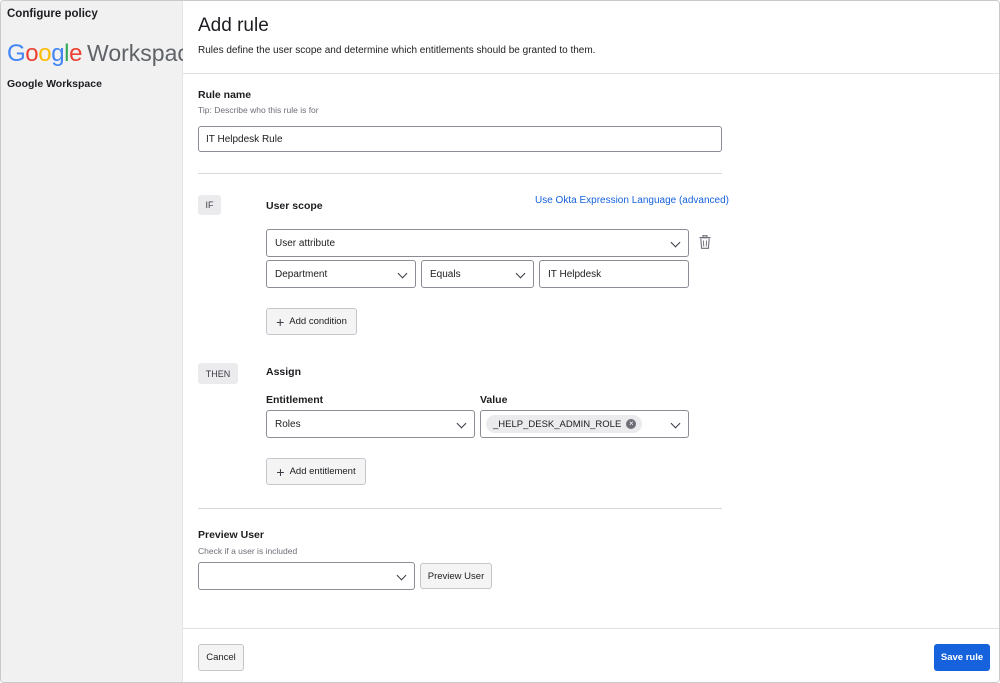  What do you see at coordinates (460, 139) in the screenshot?
I see `rule-name-input: IT Helpdesk Rule` at bounding box center [460, 139].